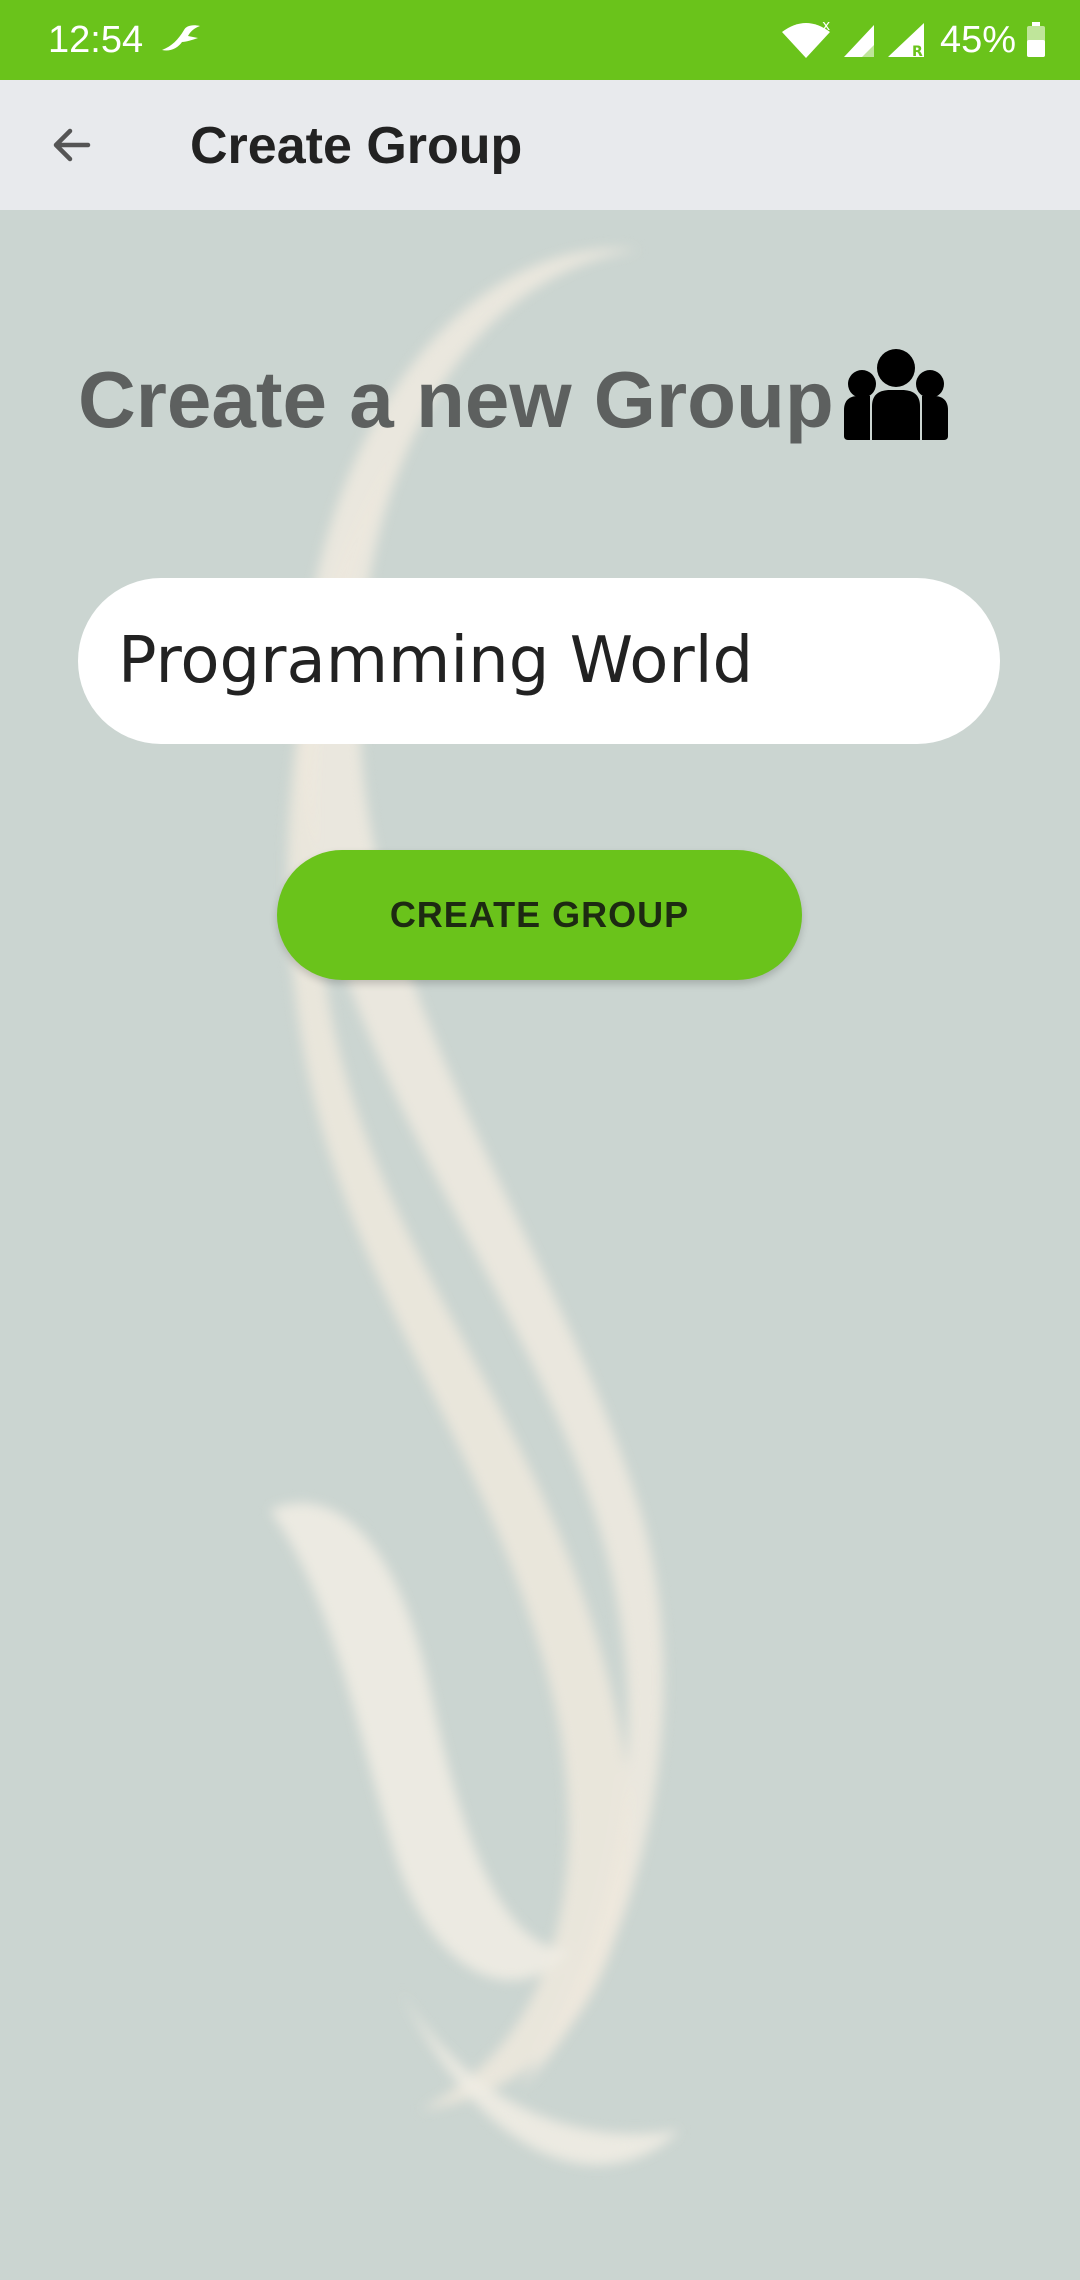 The height and width of the screenshot is (2280, 1080). What do you see at coordinates (540, 40) in the screenshot?
I see `status-bar: 12:54 x R 45%` at bounding box center [540, 40].